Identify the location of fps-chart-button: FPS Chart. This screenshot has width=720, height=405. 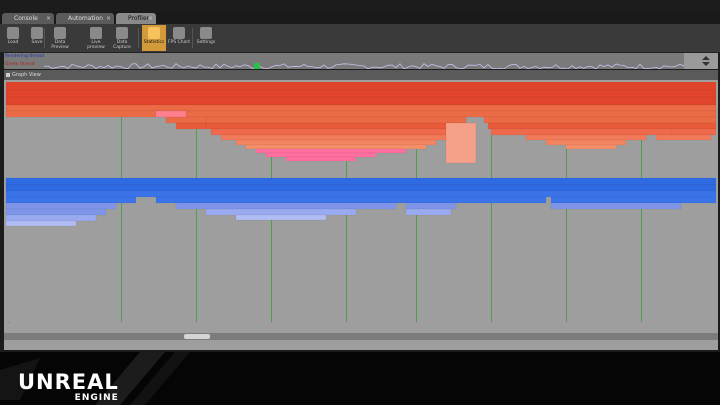
(179, 38).